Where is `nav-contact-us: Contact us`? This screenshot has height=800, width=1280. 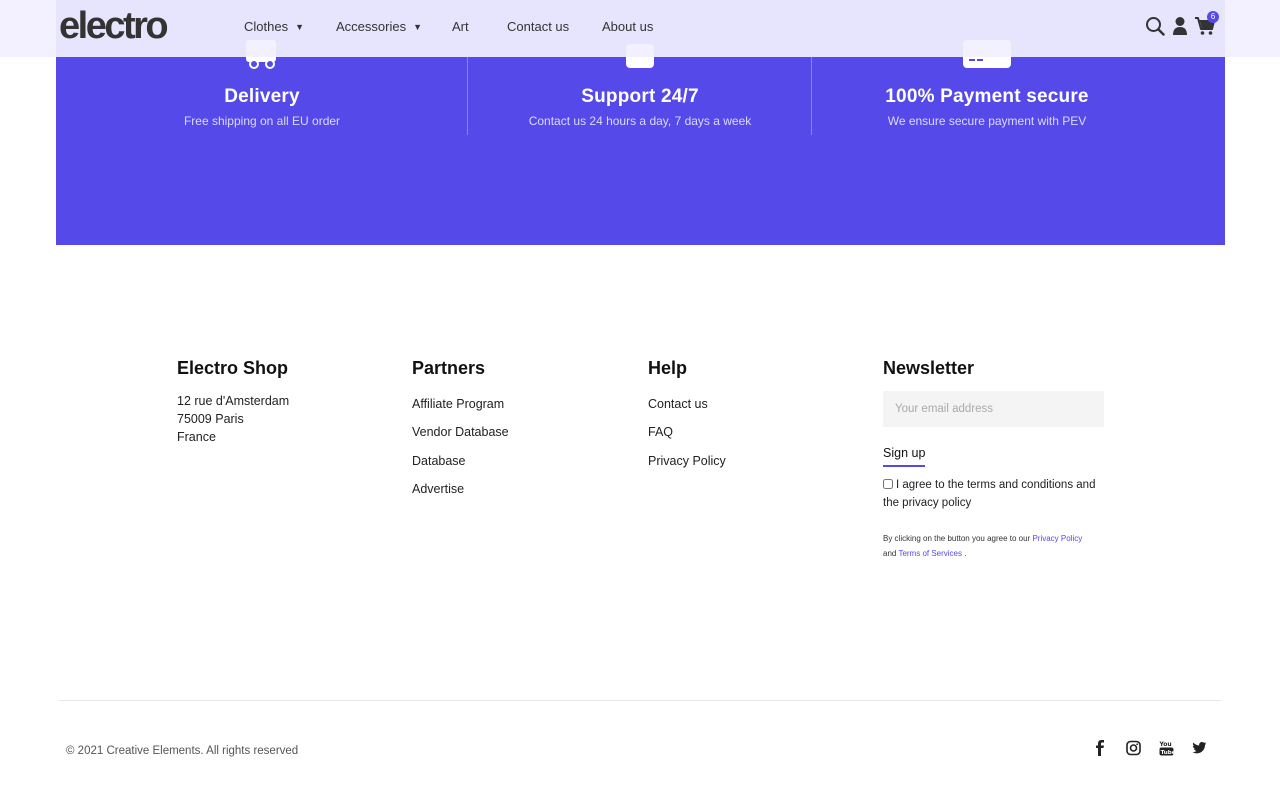 nav-contact-us: Contact us is located at coordinates (538, 26).